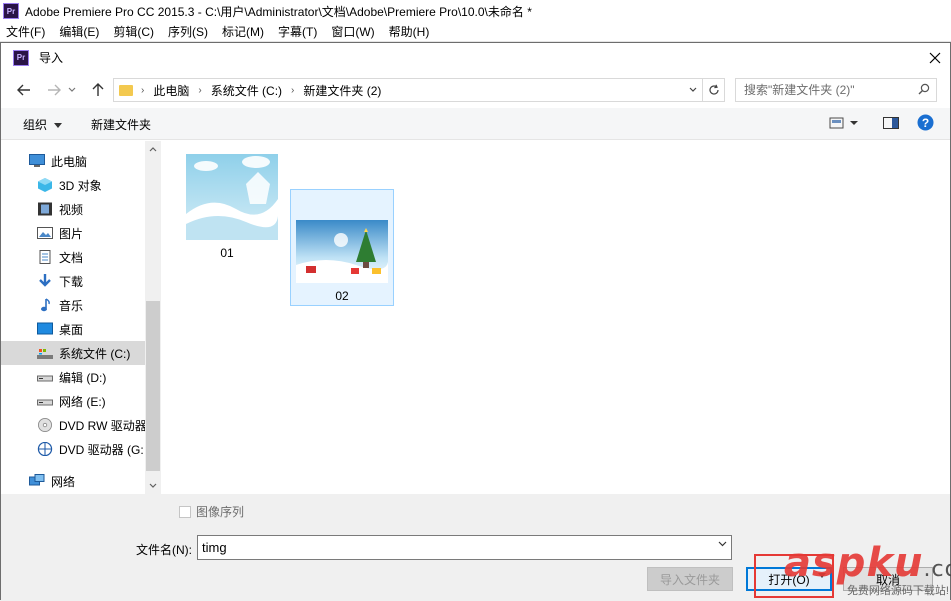 The width and height of the screenshot is (951, 601). I want to click on computer-icon, so click(37, 161).